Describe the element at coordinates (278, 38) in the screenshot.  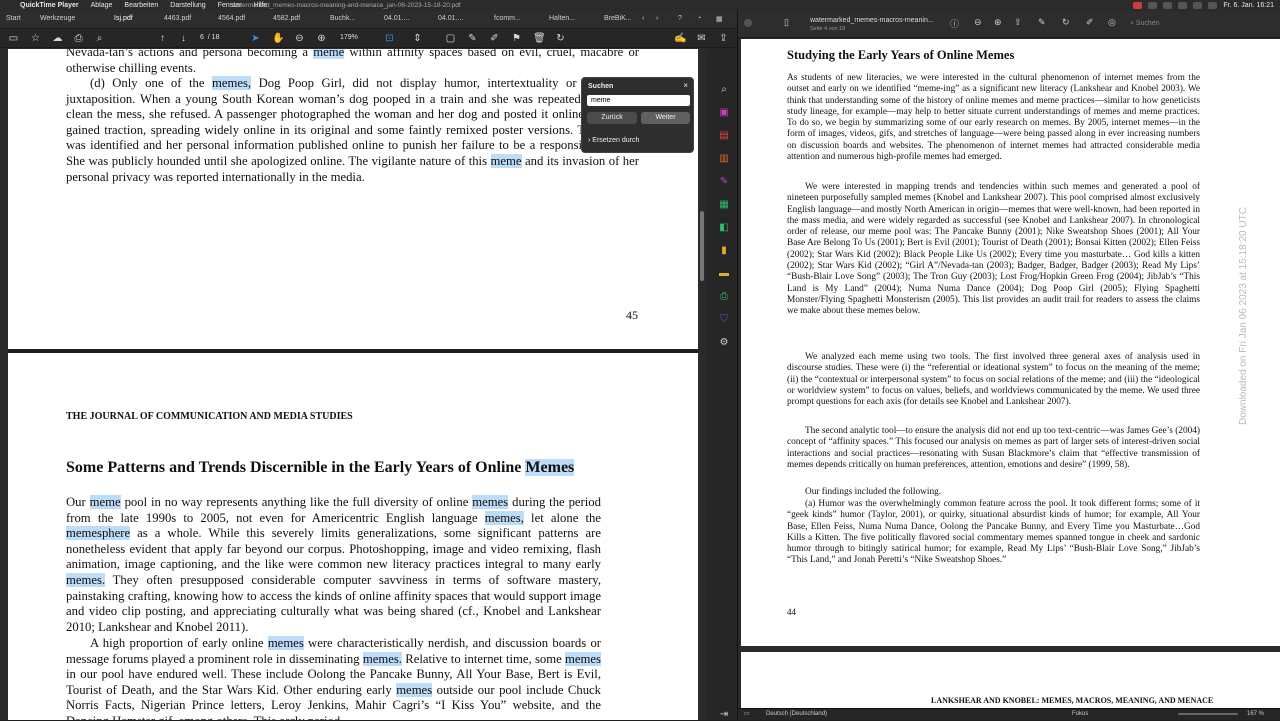
I see `hand-tool-icon: ✋` at that location.